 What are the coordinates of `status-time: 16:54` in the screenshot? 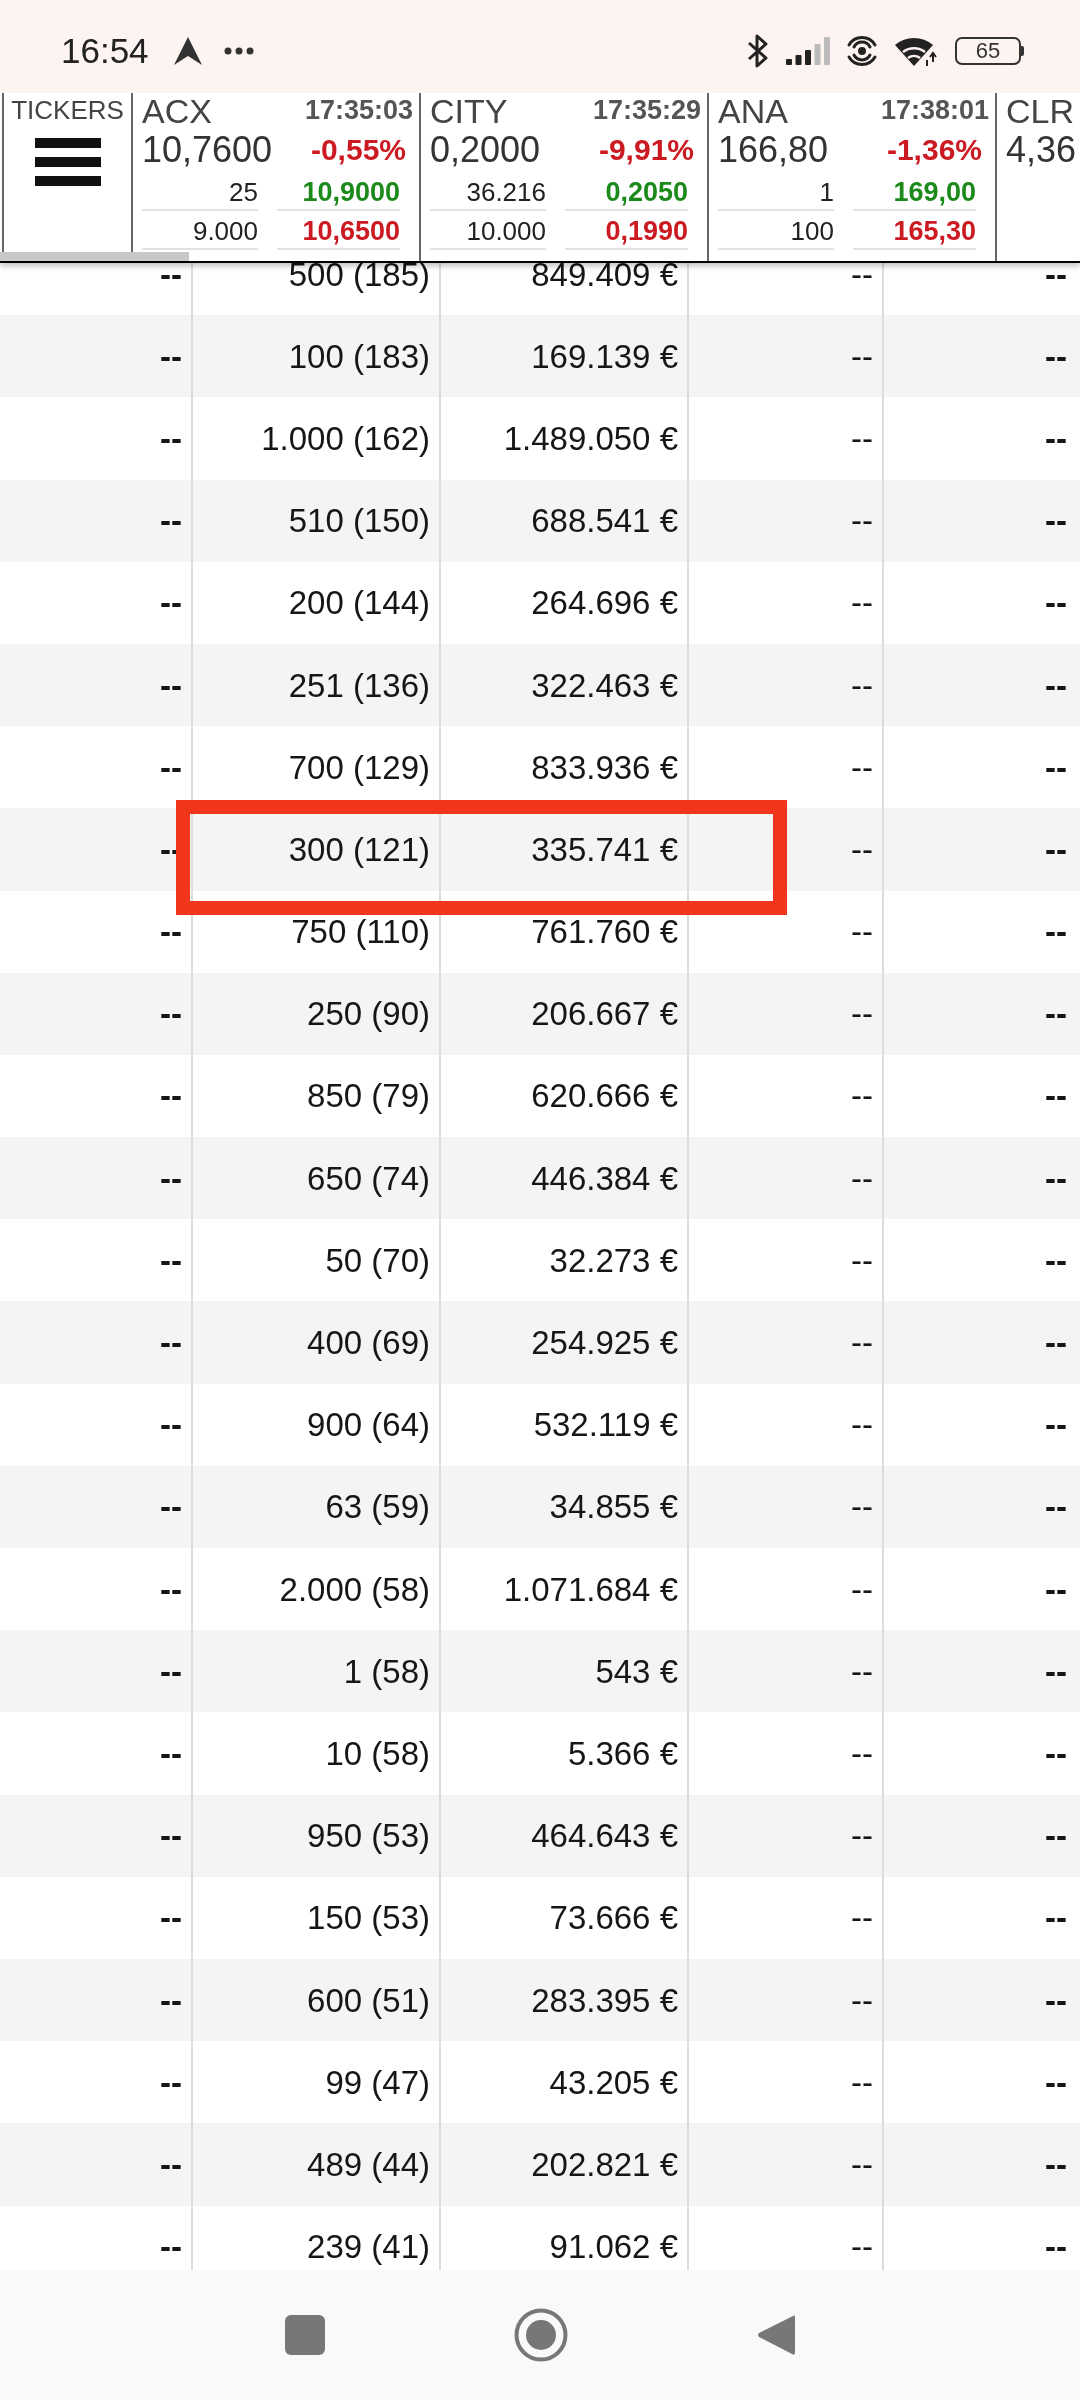 It's located at (105, 50).